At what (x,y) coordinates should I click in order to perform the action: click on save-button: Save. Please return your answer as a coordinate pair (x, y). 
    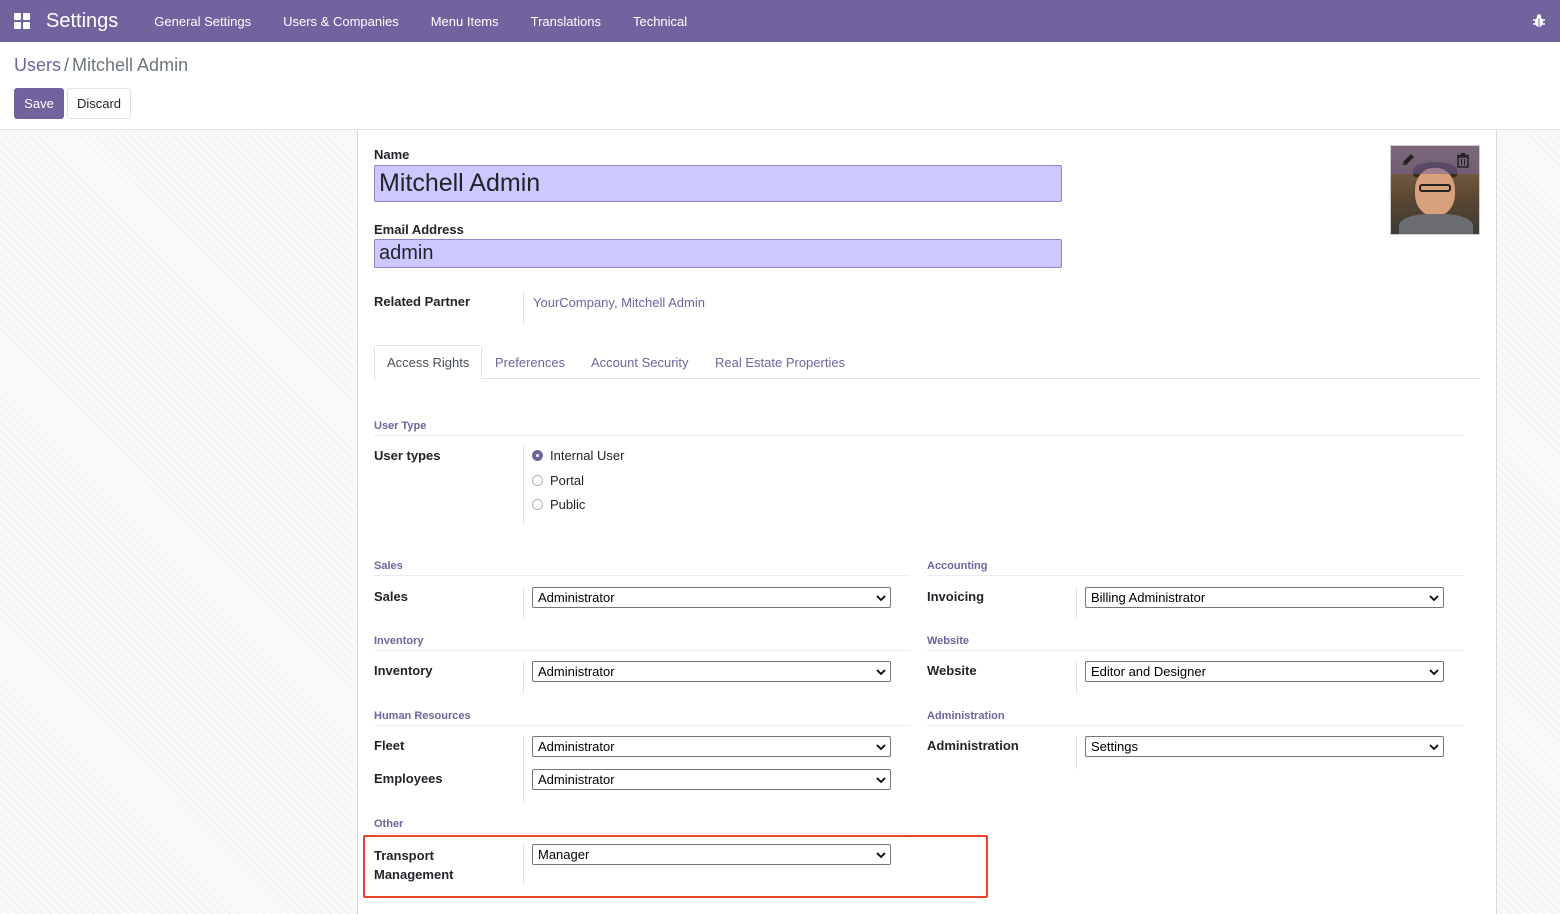
    Looking at the image, I should click on (39, 103).